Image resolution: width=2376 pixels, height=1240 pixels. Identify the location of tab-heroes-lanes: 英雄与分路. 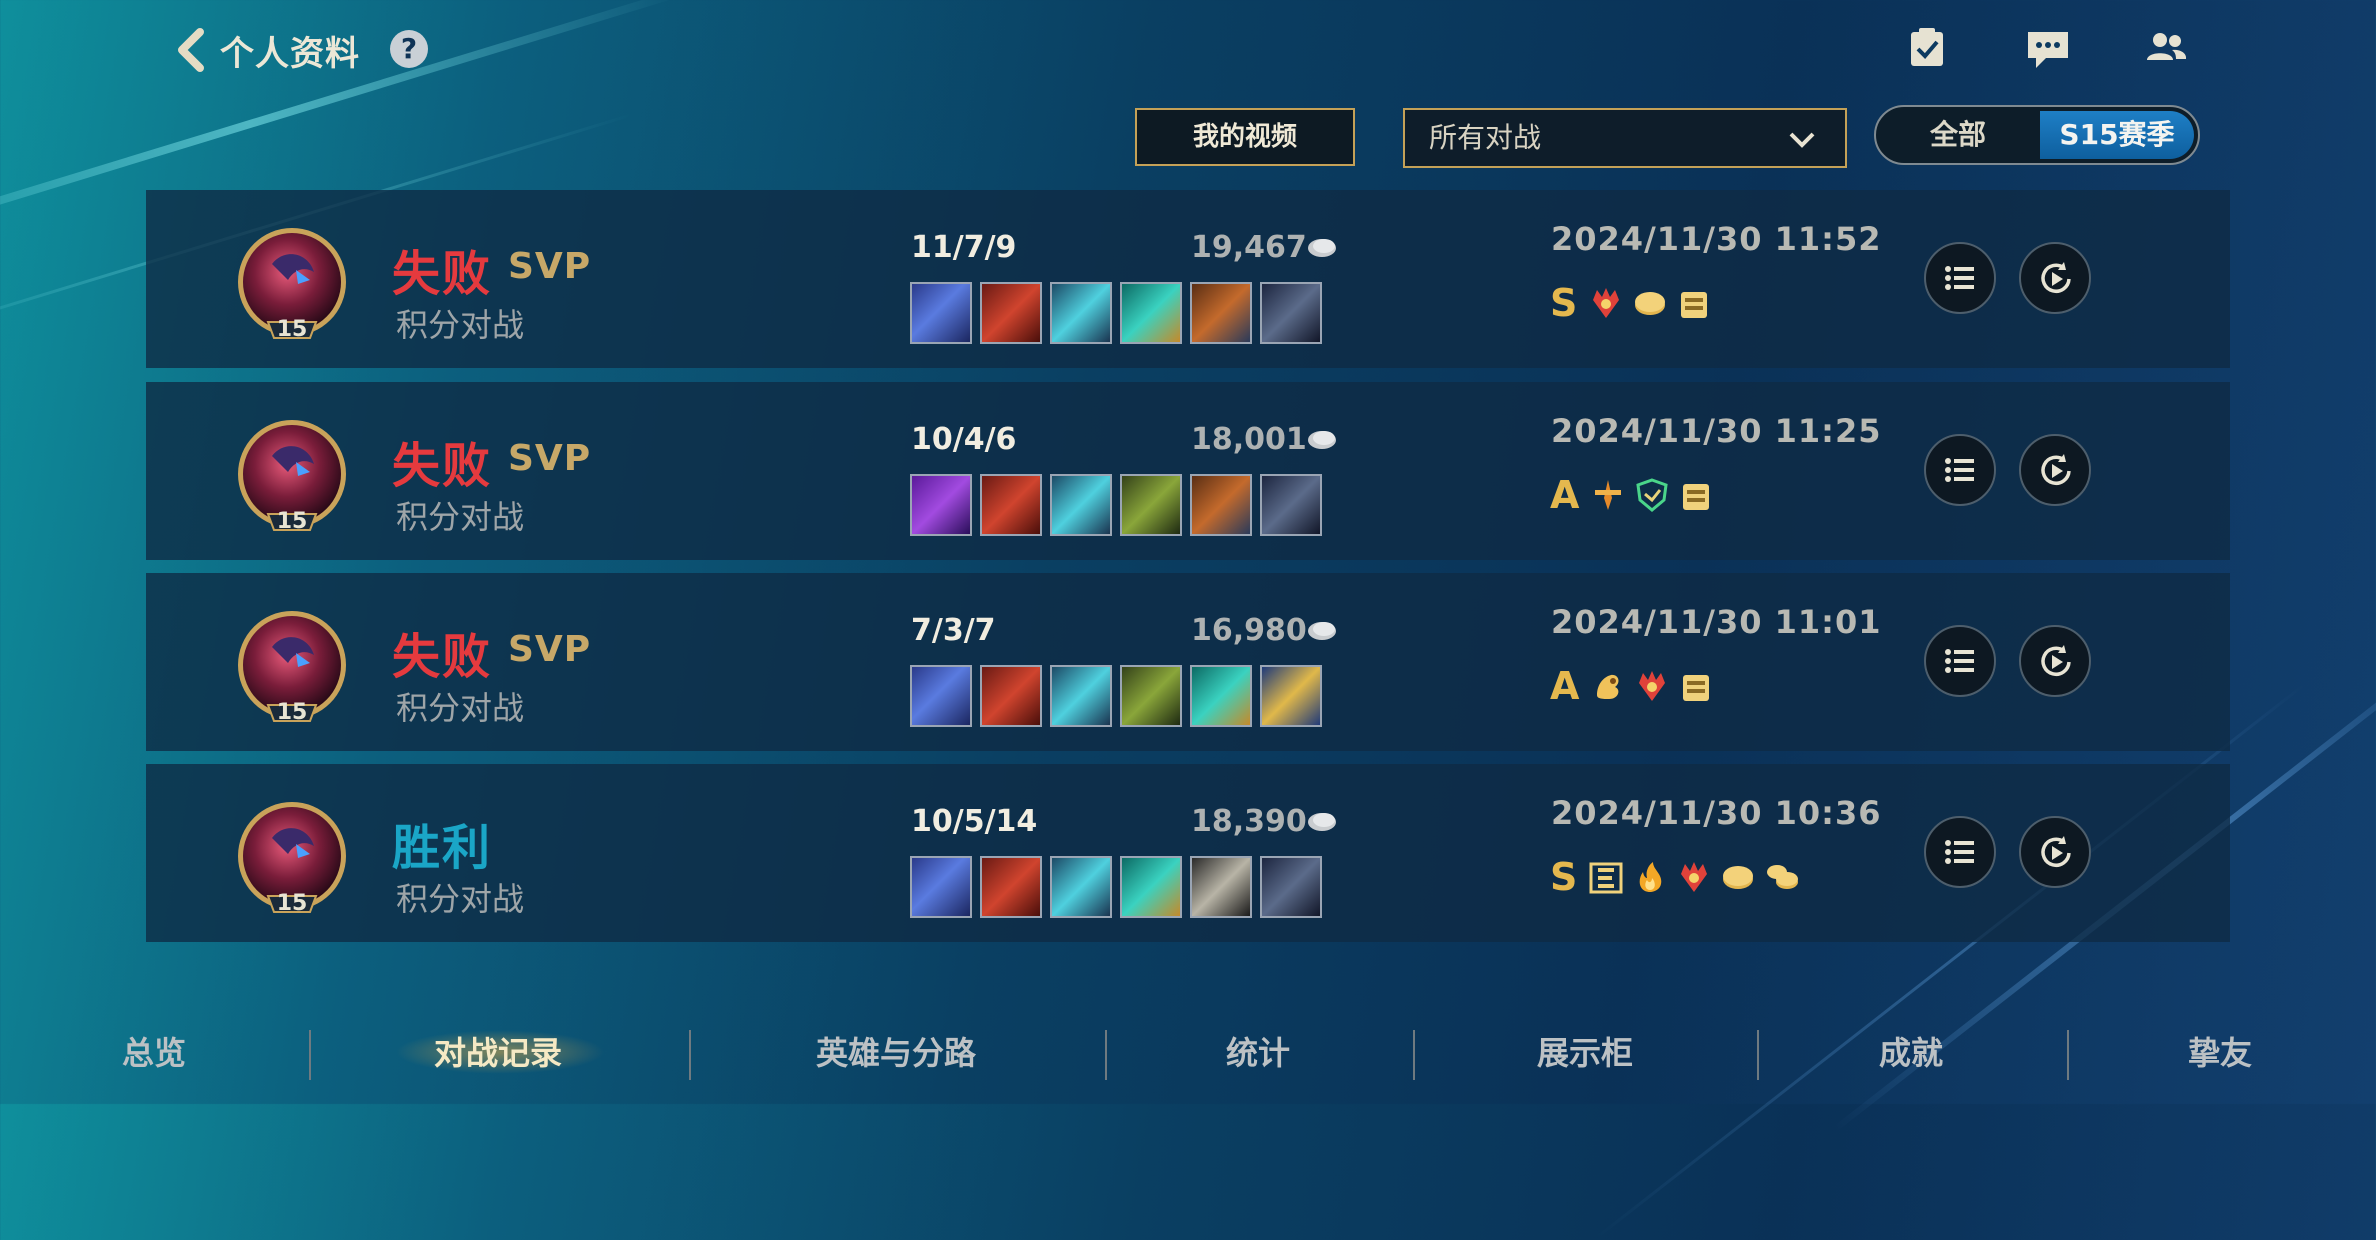
(896, 1051).